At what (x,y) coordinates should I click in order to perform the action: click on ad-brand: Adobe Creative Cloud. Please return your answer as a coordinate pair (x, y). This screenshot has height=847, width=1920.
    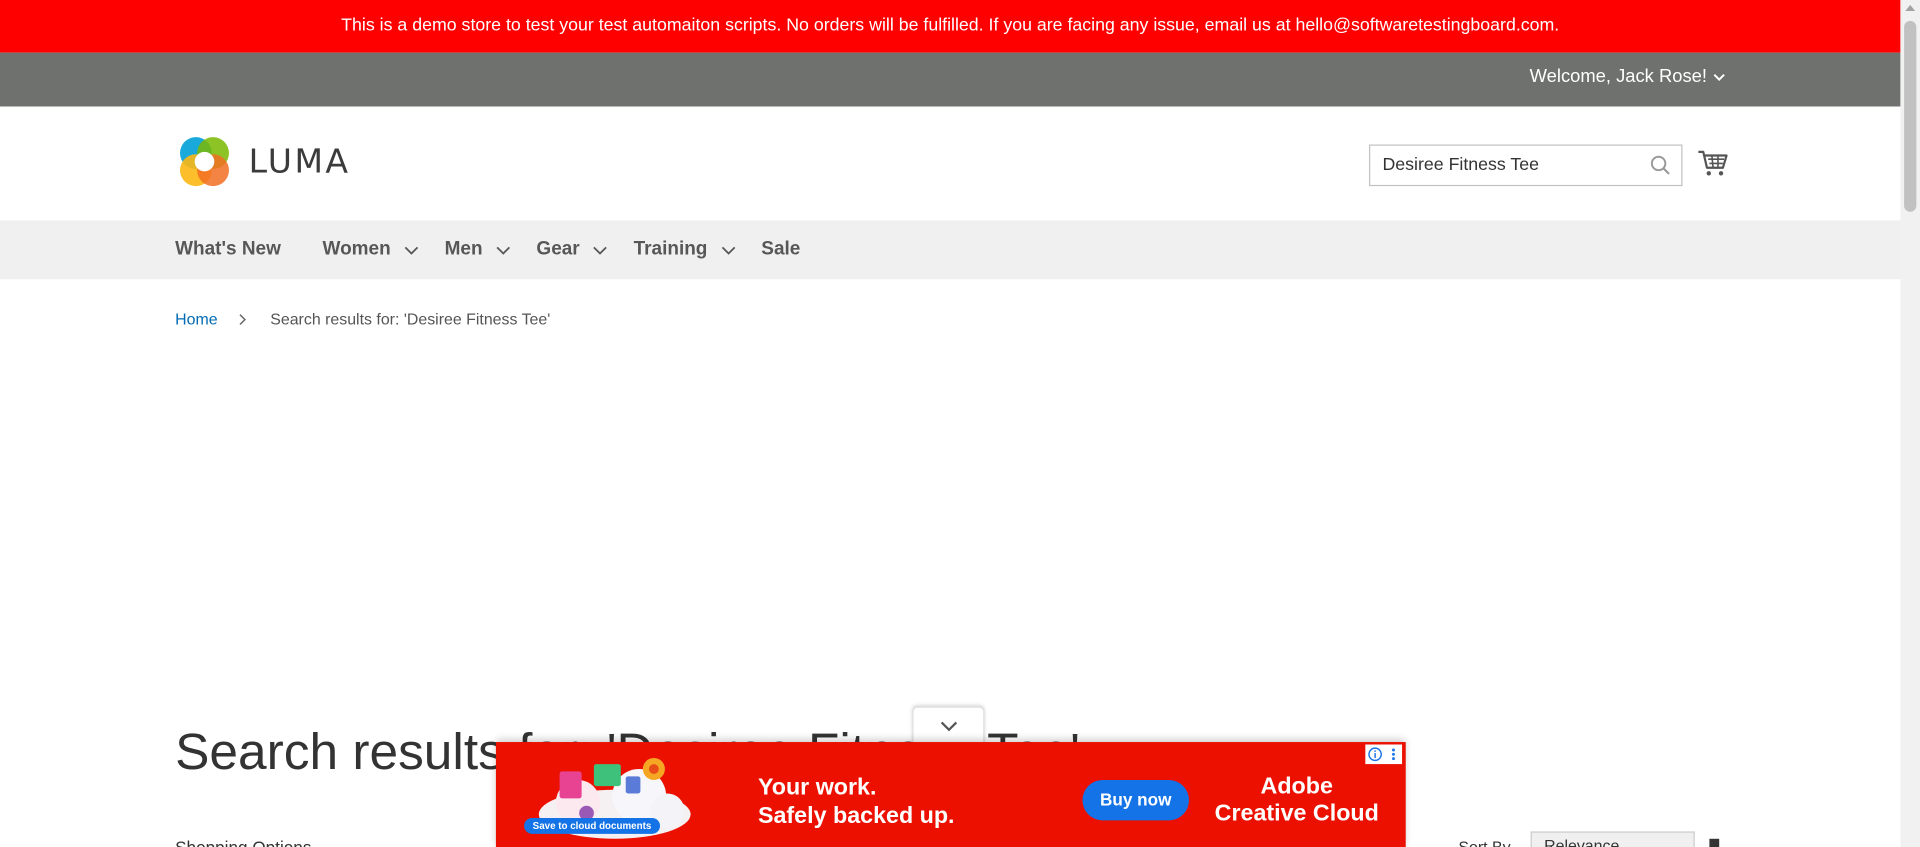
    Looking at the image, I should click on (1296, 800).